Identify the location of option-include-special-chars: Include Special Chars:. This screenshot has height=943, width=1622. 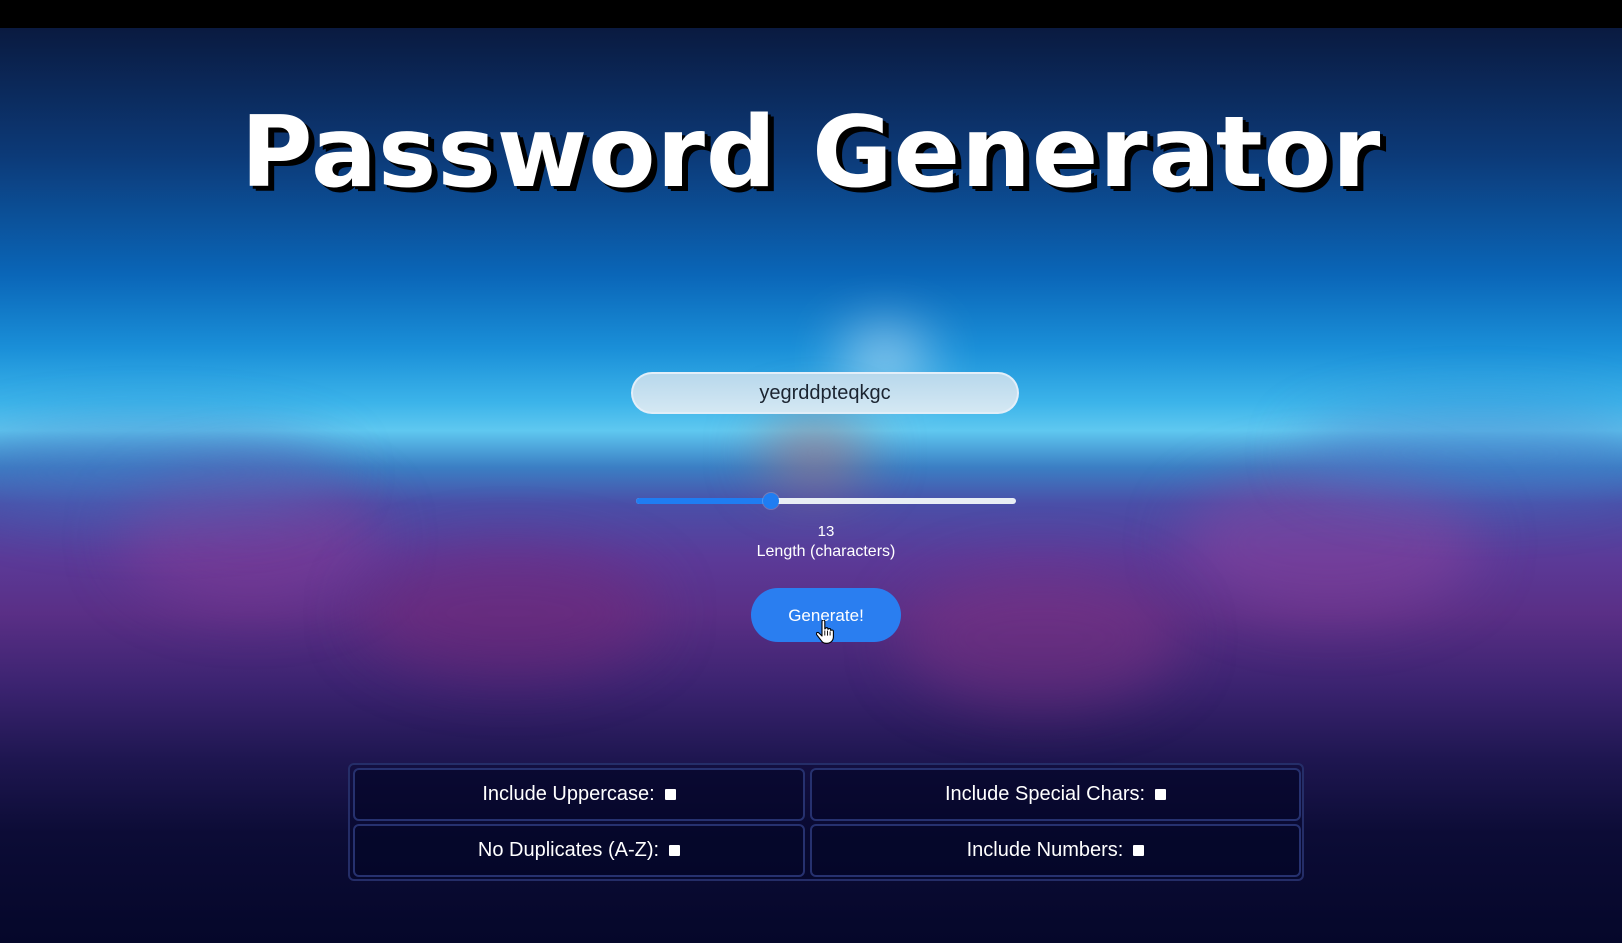
(1055, 794).